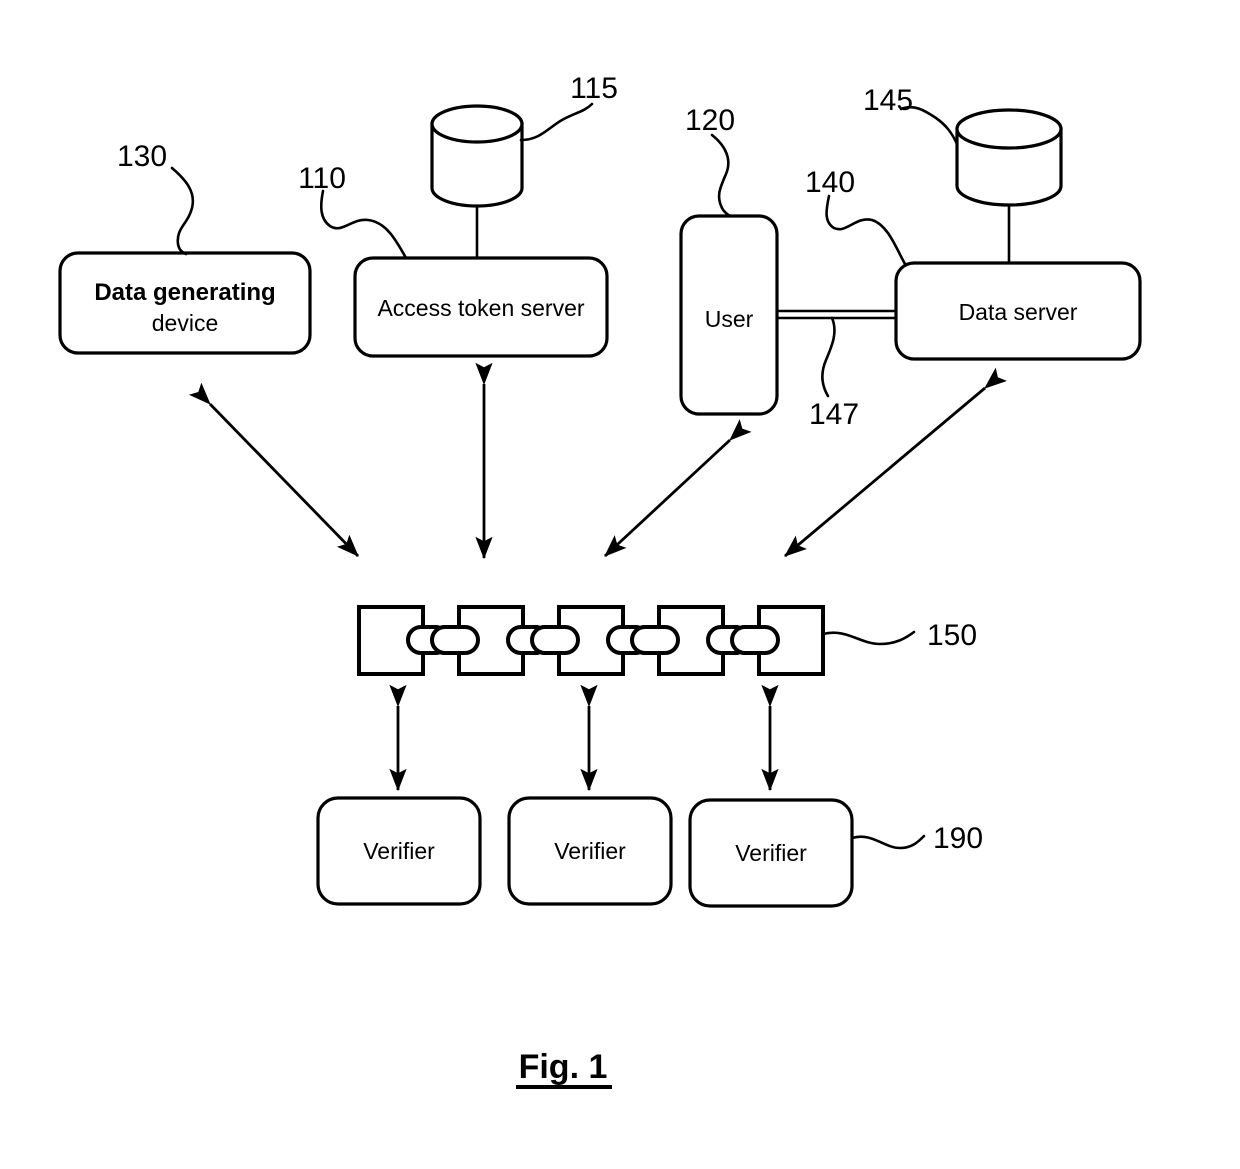 The height and width of the screenshot is (1169, 1240). I want to click on reference-number-140: 140, so click(830, 182).